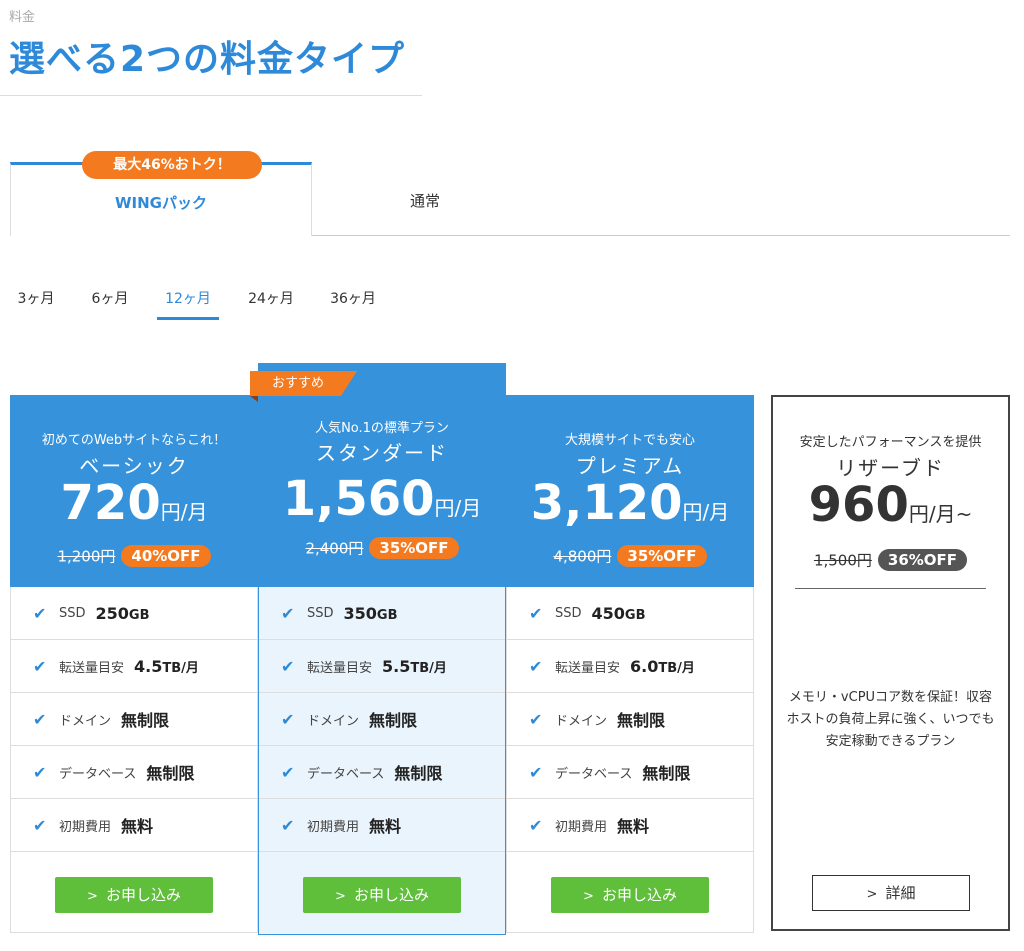 The height and width of the screenshot is (951, 1024). I want to click on tab-normal: 通常, so click(425, 199).